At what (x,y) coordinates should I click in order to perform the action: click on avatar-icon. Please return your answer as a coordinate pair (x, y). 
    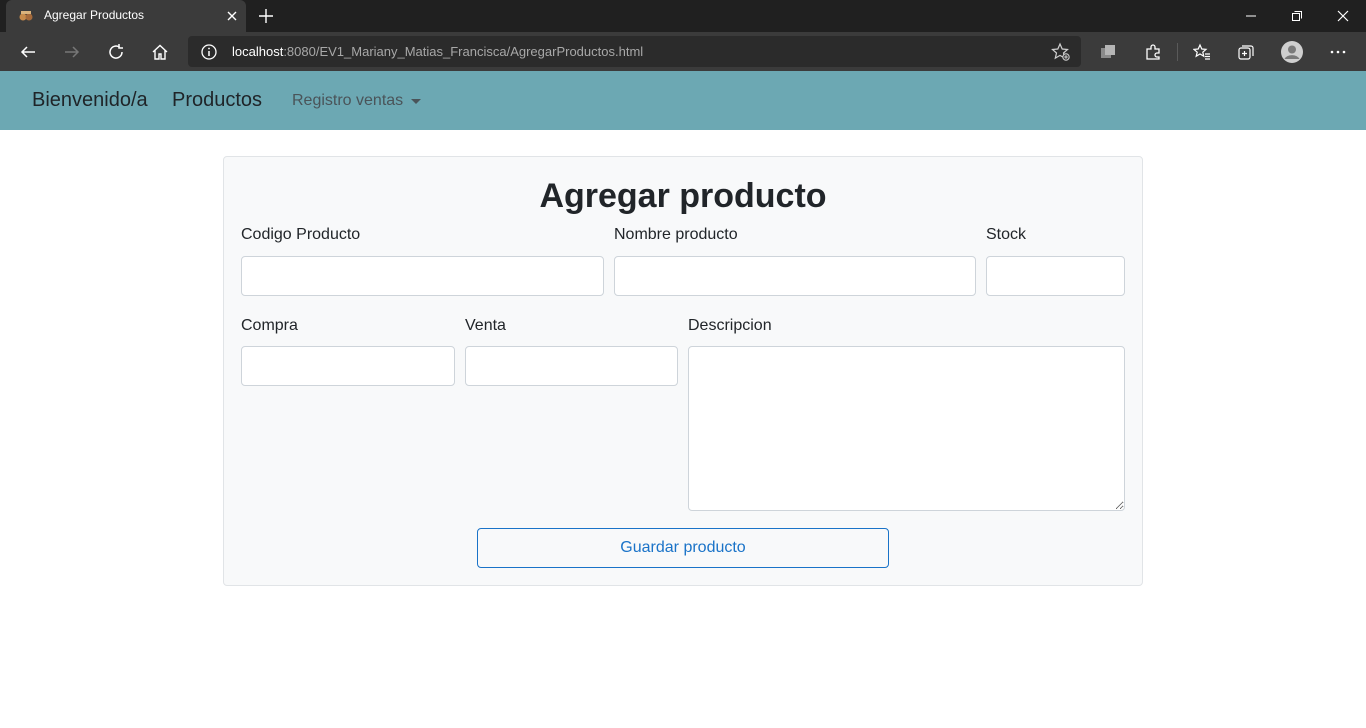
    Looking at the image, I should click on (1292, 52).